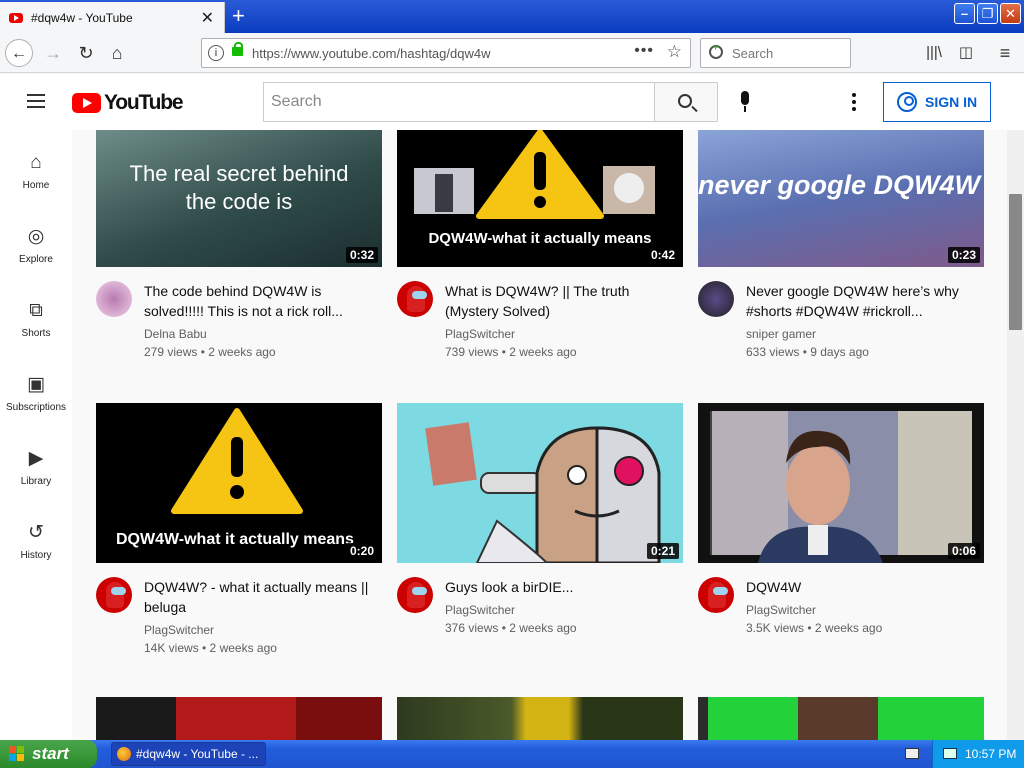 The image size is (1024, 768). Describe the element at coordinates (781, 334) in the screenshot. I see `channel-name: sniper gamer` at that location.